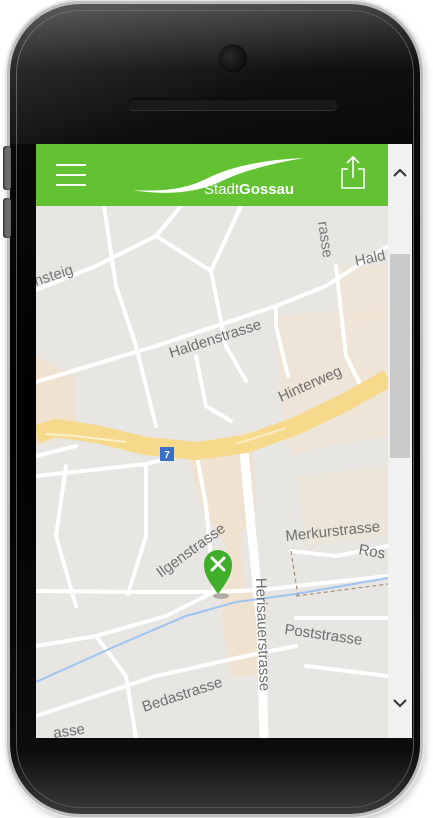  I want to click on app-header: StadtGossau, so click(212, 175).